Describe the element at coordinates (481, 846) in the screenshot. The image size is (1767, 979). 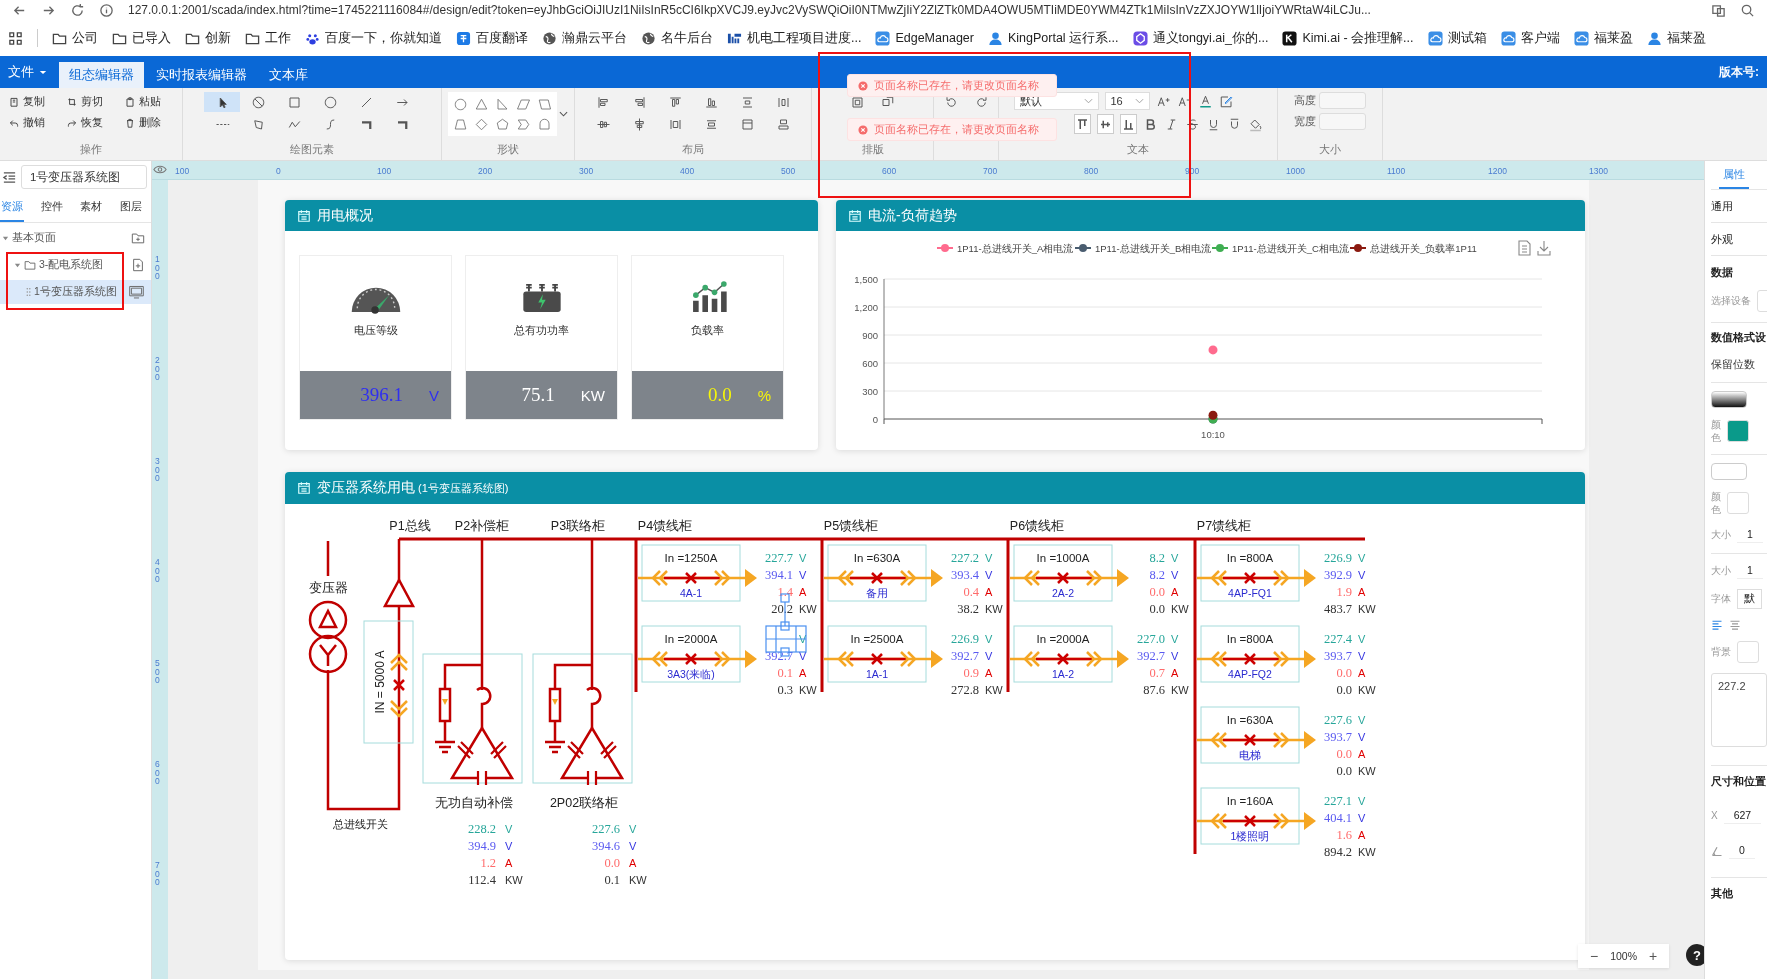
I see `reading-value: 394.9` at that location.